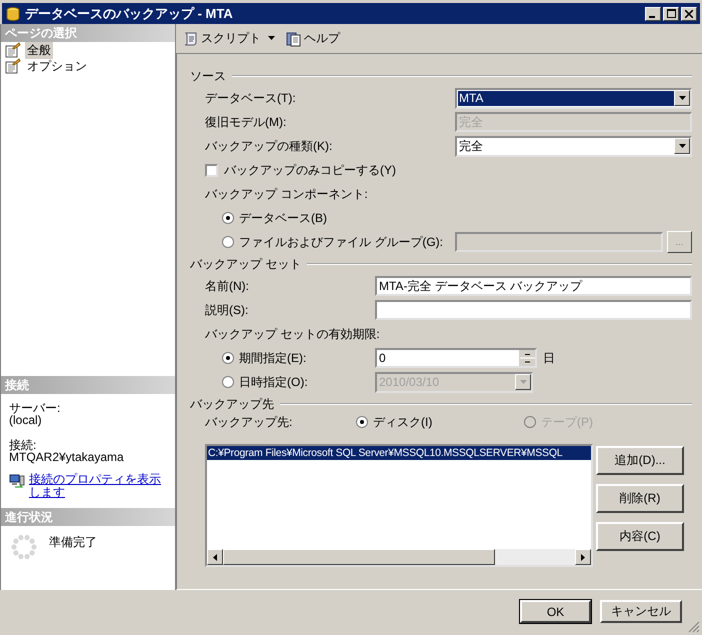 The height and width of the screenshot is (635, 702). Describe the element at coordinates (208, 76) in the screenshot. I see `section-title: ソース` at that location.